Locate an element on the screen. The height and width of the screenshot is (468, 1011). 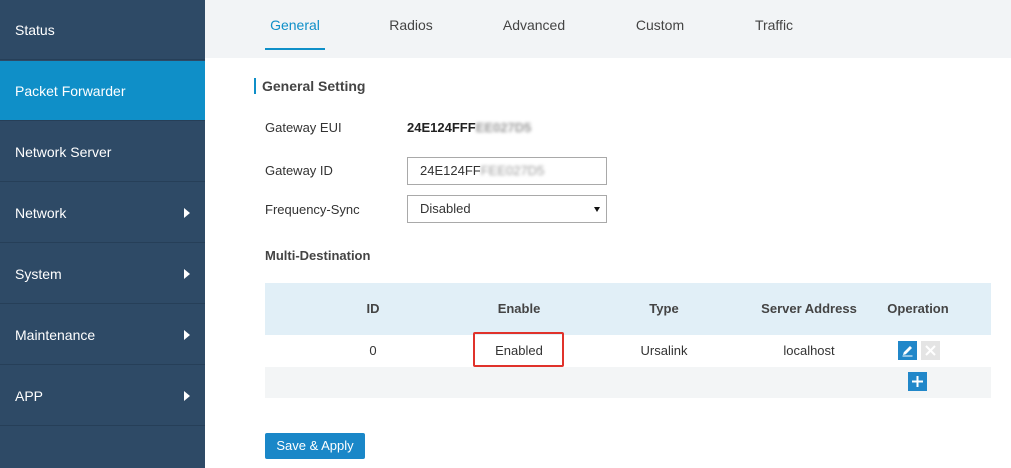
sidebar-item-label: Network is located at coordinates (41, 213).